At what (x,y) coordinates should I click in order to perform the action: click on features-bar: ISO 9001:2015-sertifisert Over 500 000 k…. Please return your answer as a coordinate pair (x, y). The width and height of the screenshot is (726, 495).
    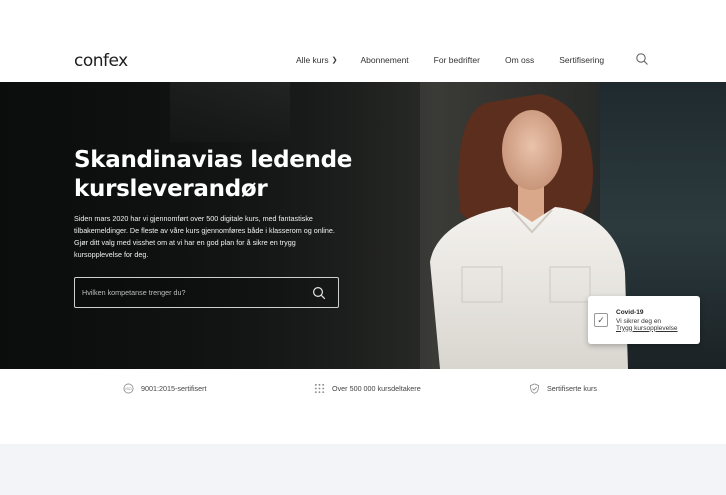
    Looking at the image, I should click on (363, 389).